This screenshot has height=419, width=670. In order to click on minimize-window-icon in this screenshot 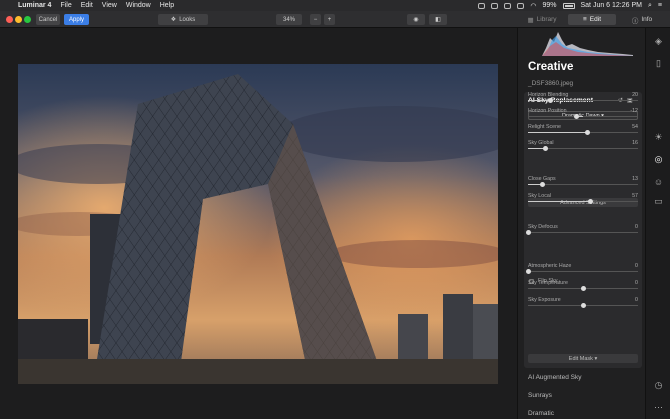, I will do `click(18, 19)`.